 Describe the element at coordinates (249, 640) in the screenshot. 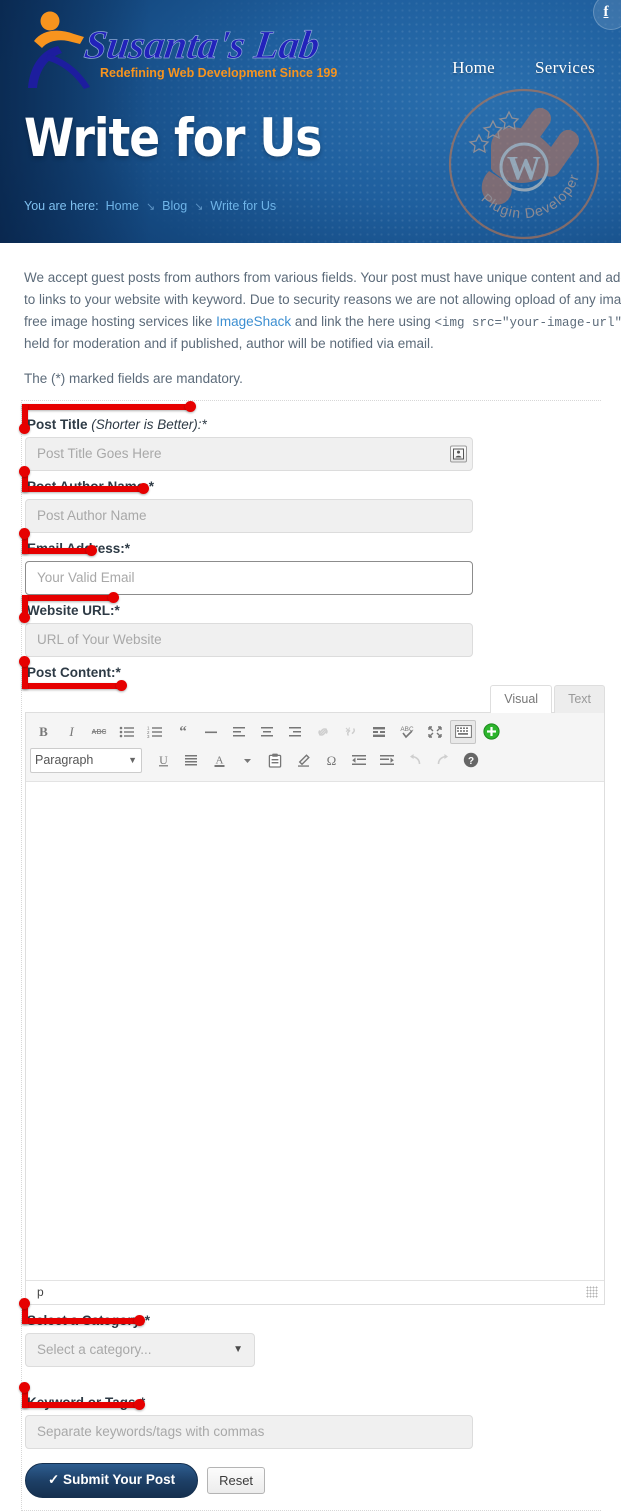

I see `website-url-input` at that location.